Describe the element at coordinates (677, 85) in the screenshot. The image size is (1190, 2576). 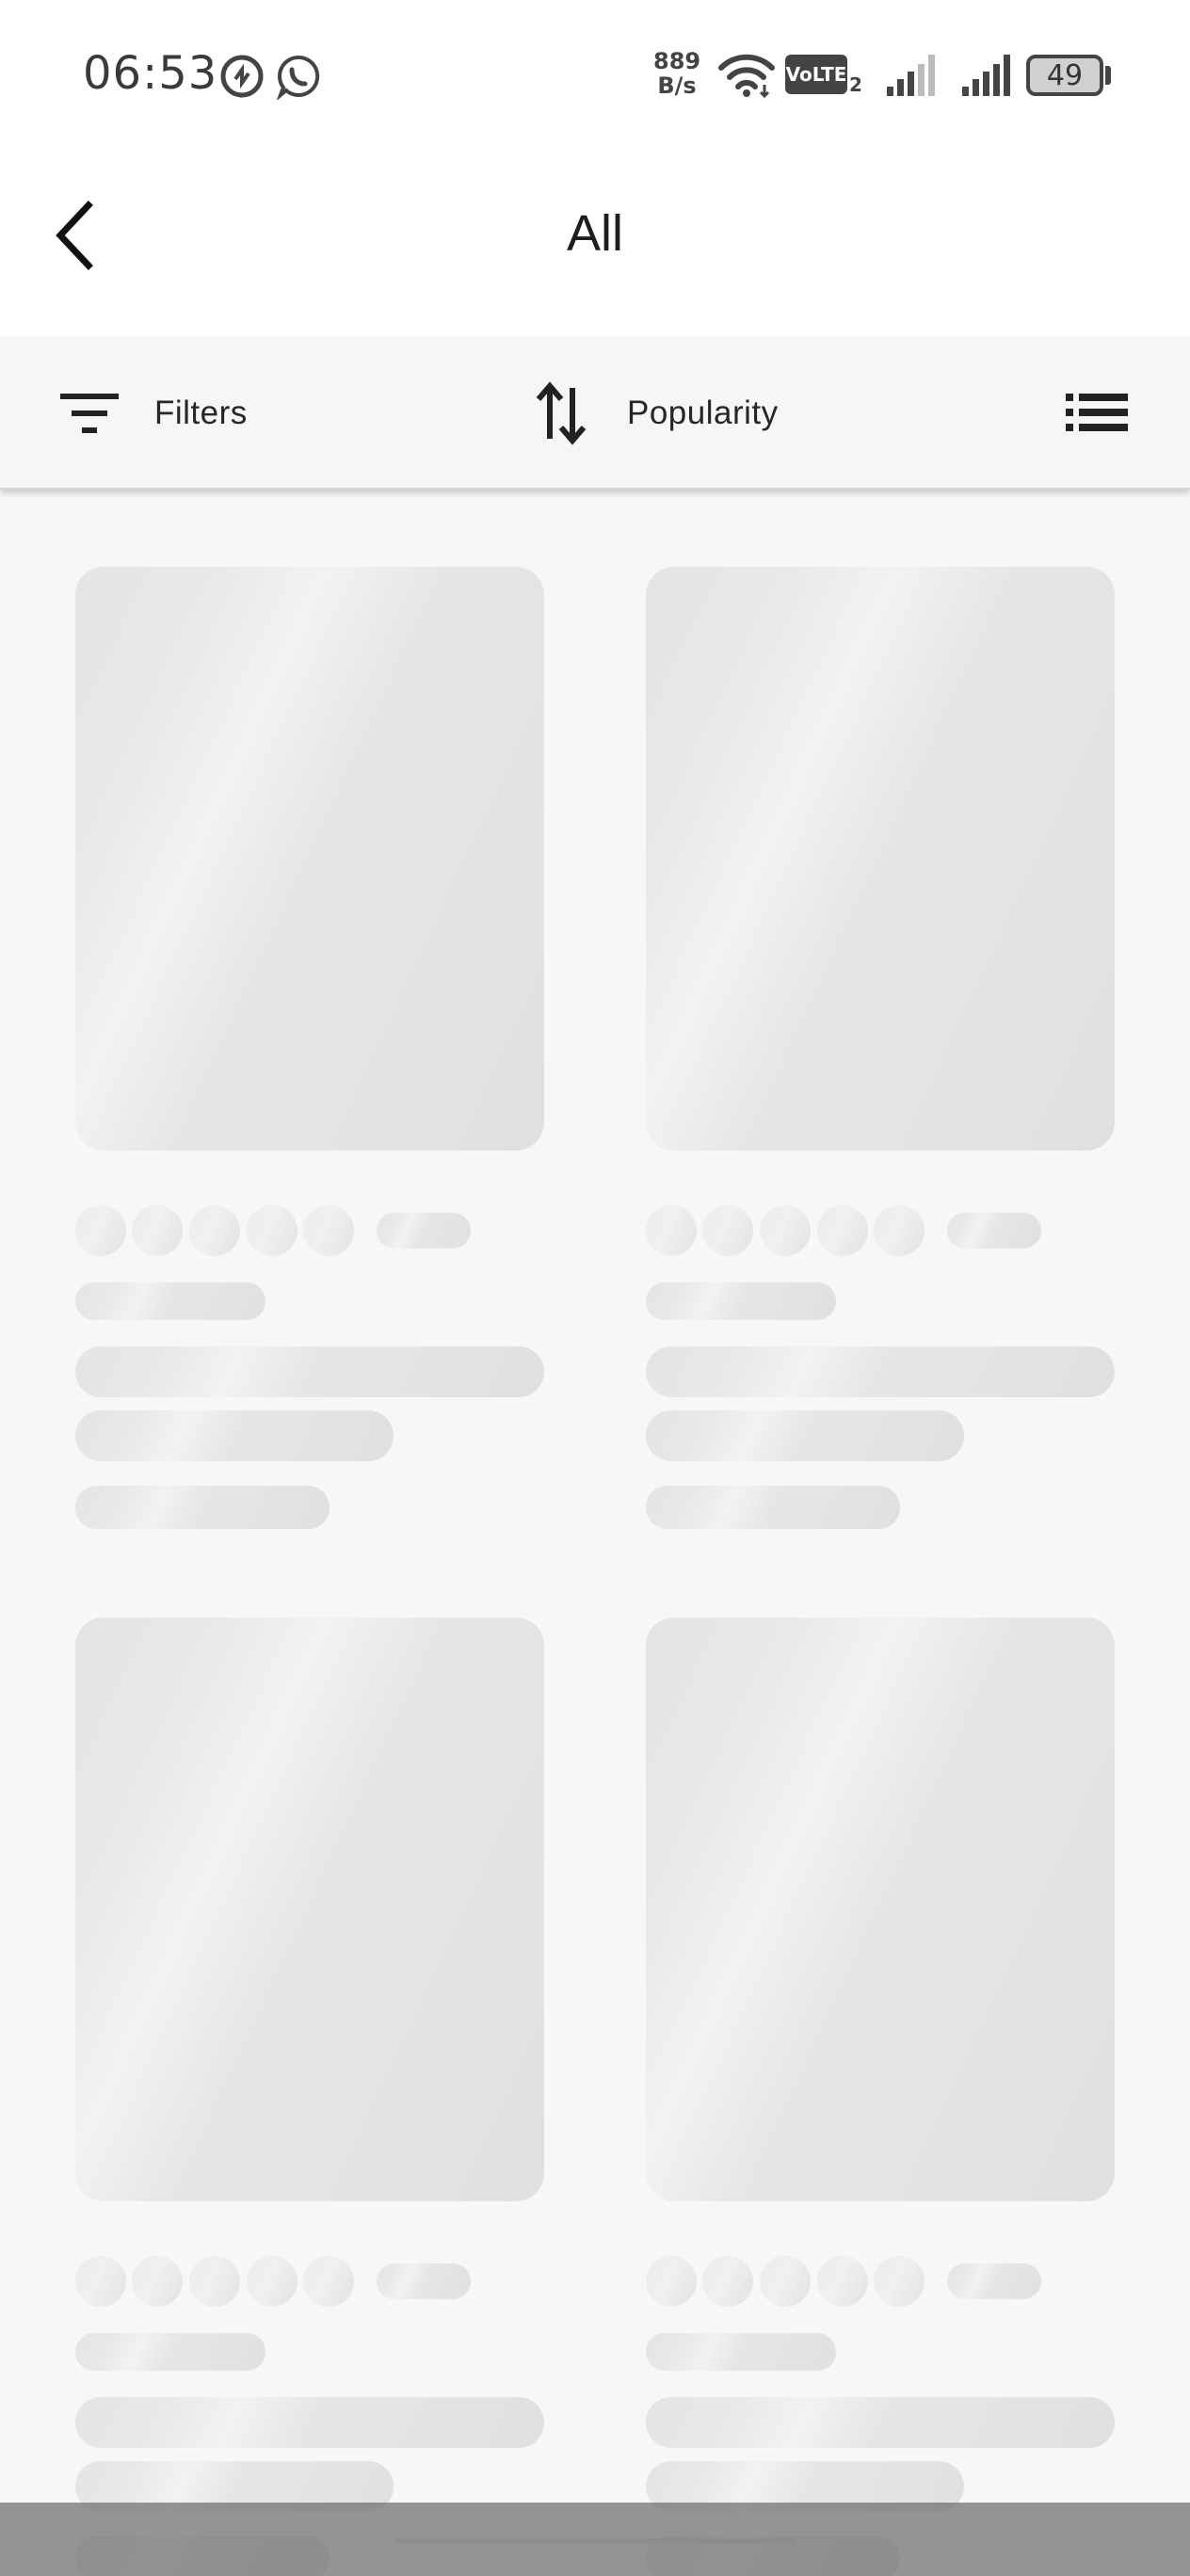
I see `net-speed-unit: B/s` at that location.